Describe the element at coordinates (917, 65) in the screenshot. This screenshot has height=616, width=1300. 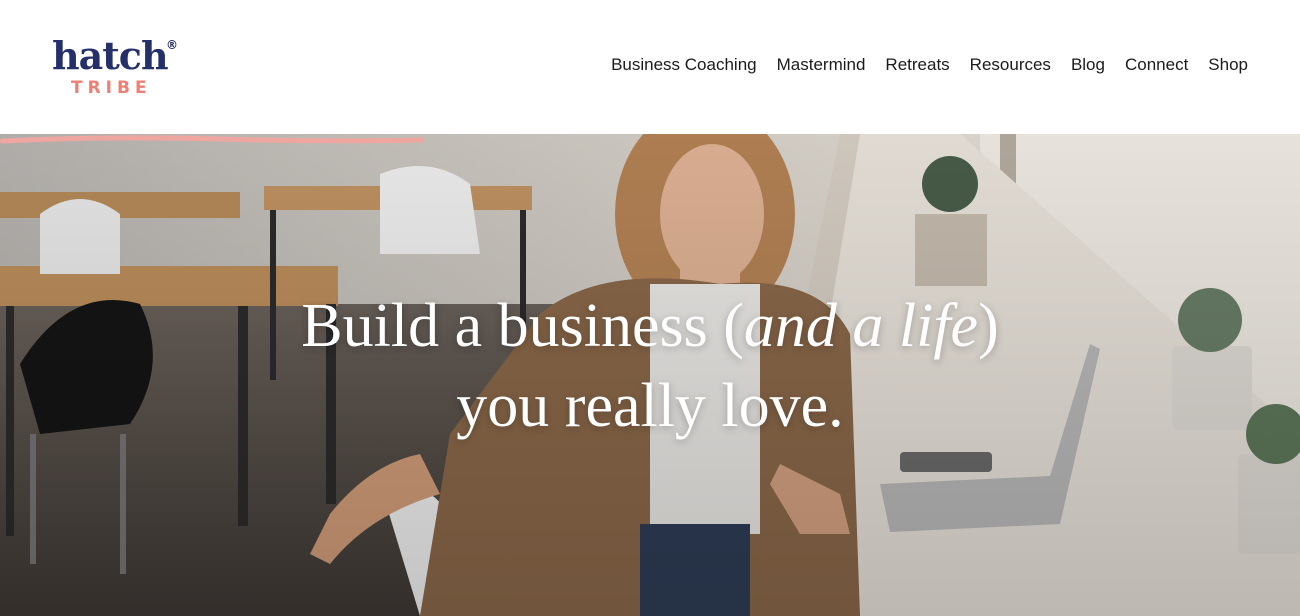
I see `nav-retreats: Retreats` at that location.